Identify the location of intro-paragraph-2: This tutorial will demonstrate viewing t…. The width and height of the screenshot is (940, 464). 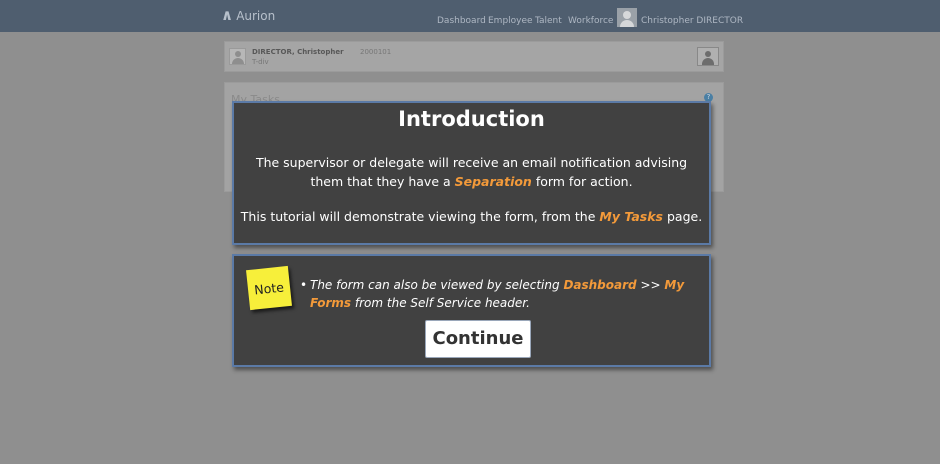
(471, 216).